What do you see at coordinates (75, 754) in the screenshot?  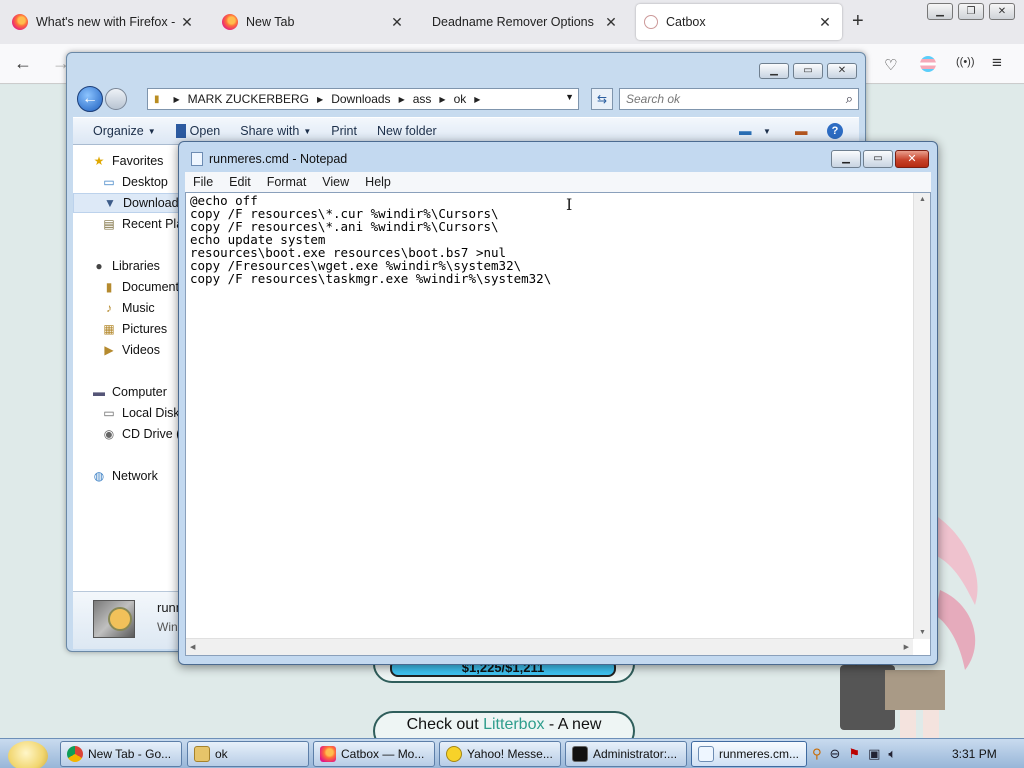 I see `chrome-icon` at bounding box center [75, 754].